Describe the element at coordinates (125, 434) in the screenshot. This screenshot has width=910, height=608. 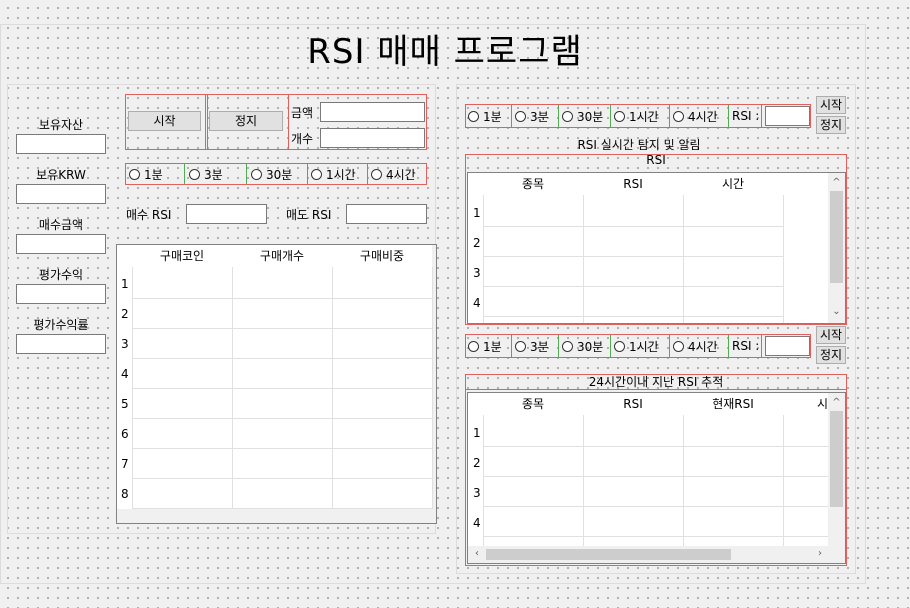
I see `buy-row-header: 6` at that location.